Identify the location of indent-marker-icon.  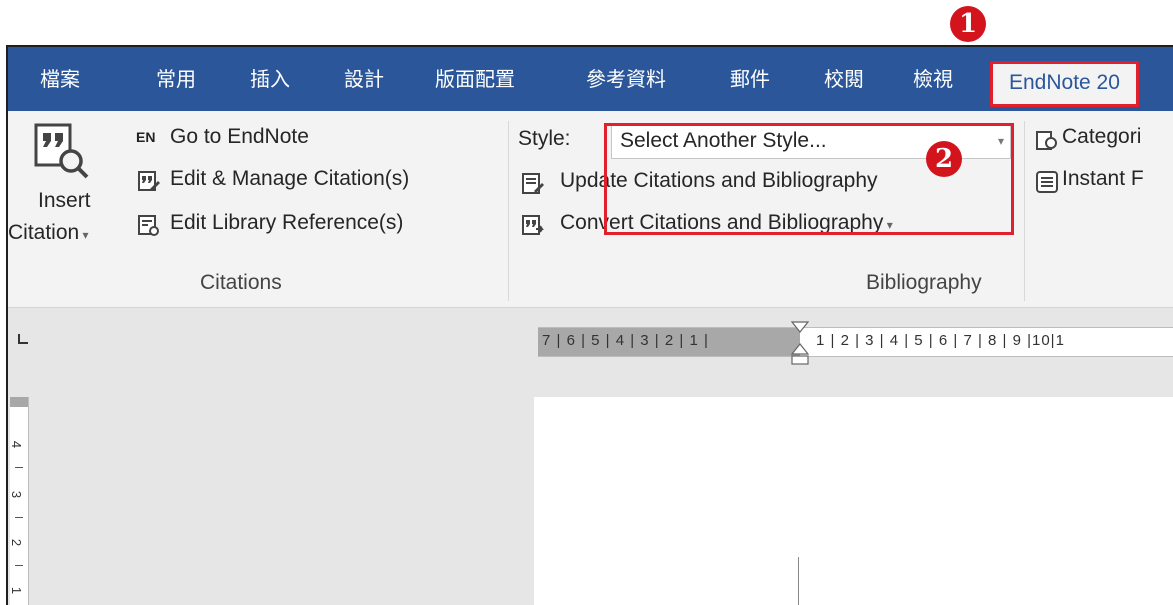
(800, 344).